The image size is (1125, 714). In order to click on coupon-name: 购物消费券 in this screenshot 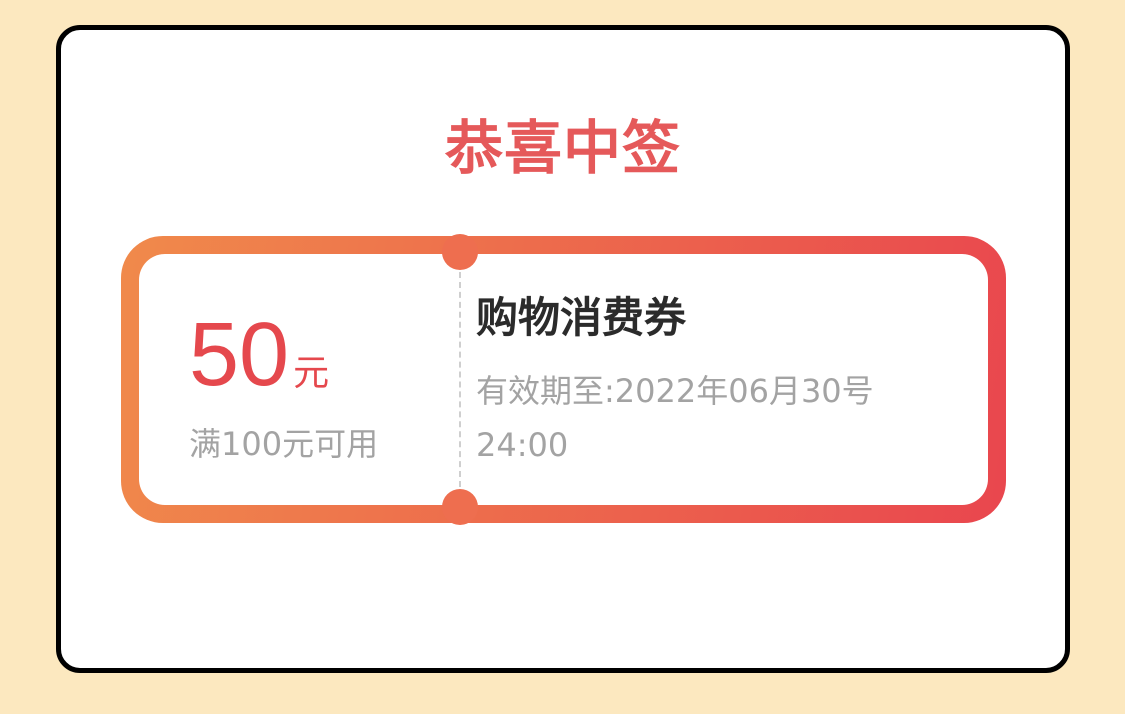, I will do `click(581, 317)`.